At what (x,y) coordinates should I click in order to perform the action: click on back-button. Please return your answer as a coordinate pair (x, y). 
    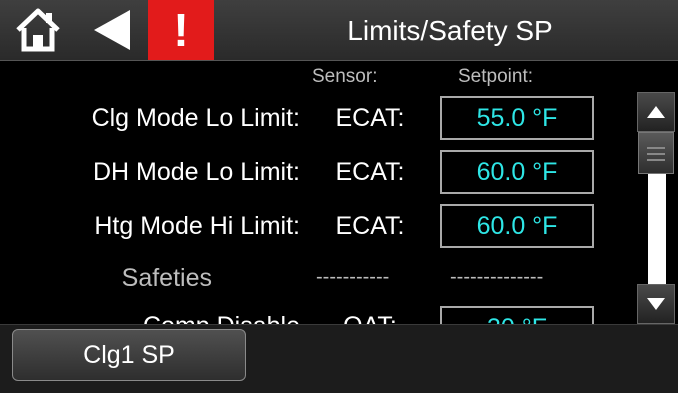
    Looking at the image, I should click on (112, 30).